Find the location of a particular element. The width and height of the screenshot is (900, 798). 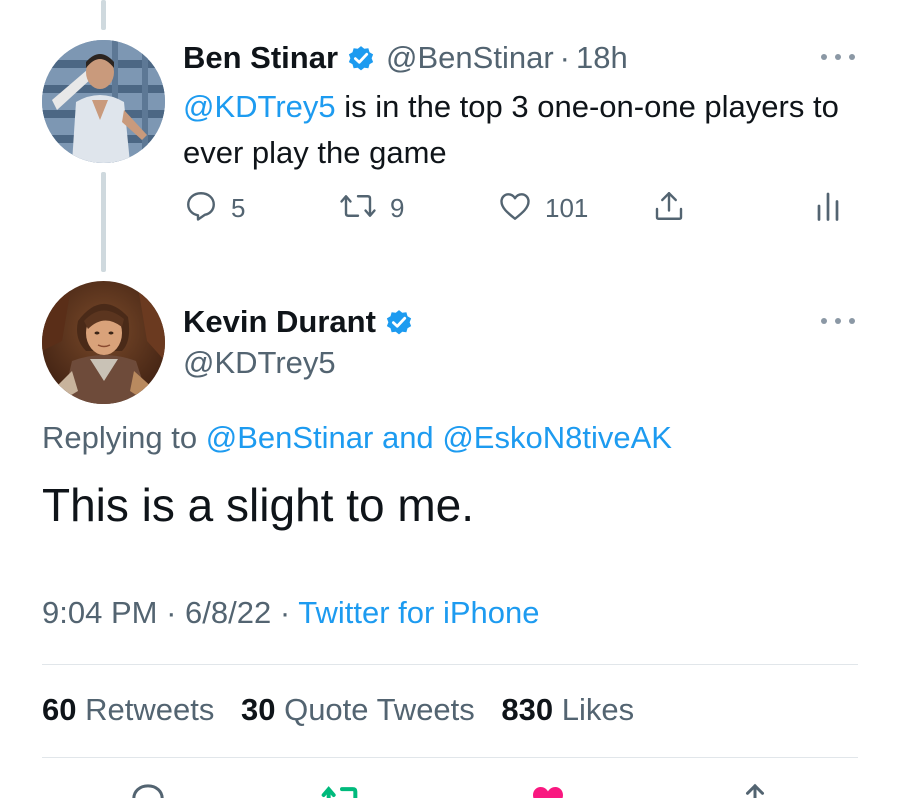

mention-link: @KDTrey5 is located at coordinates (259, 106).